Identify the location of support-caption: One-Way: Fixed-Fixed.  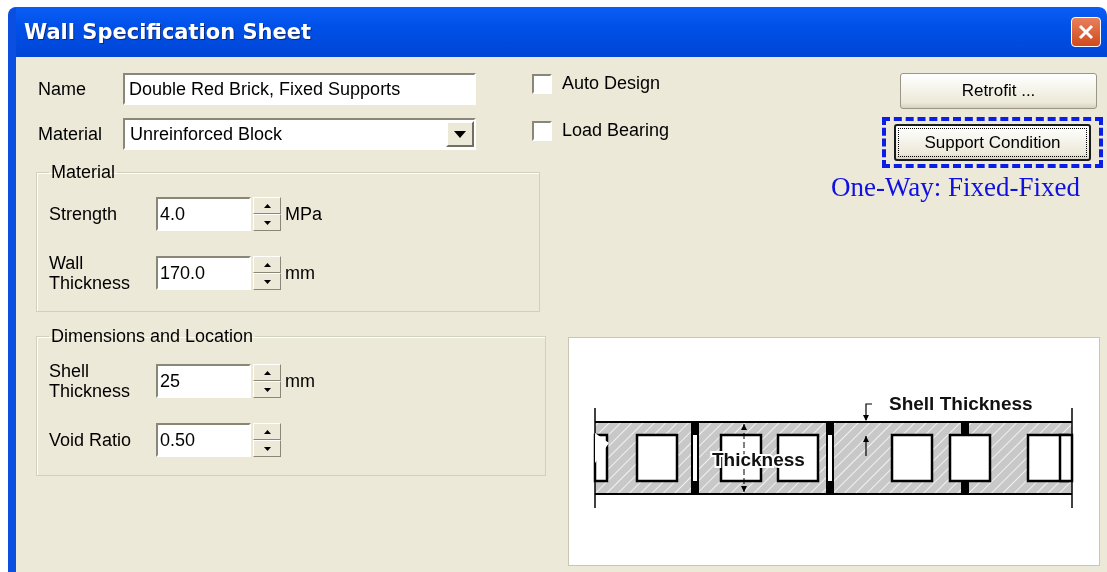
(955, 187).